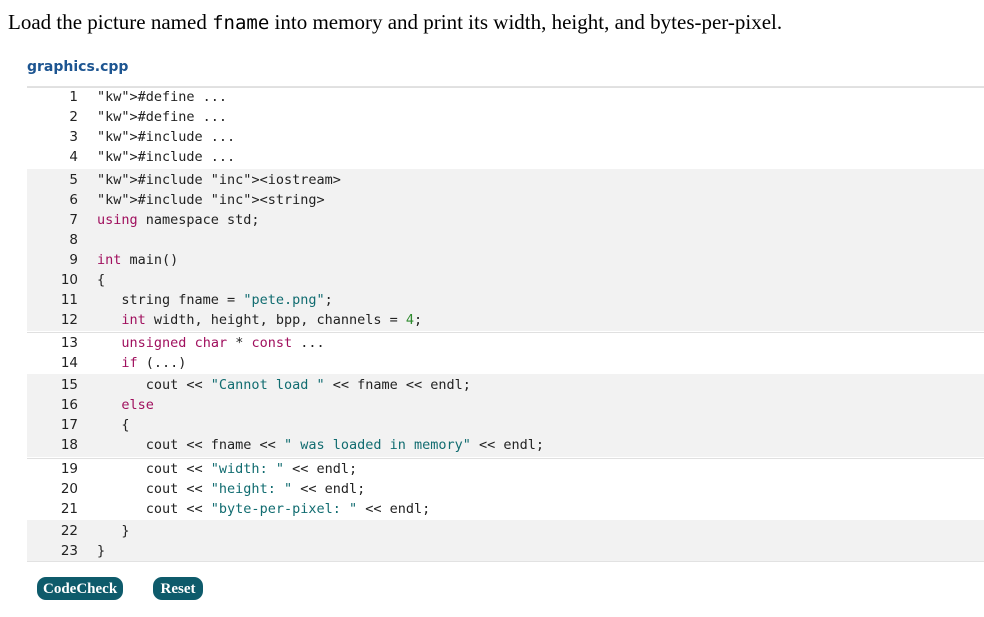 This screenshot has width=984, height=617. What do you see at coordinates (80, 588) in the screenshot?
I see `codecheck-button: CodeCheck` at bounding box center [80, 588].